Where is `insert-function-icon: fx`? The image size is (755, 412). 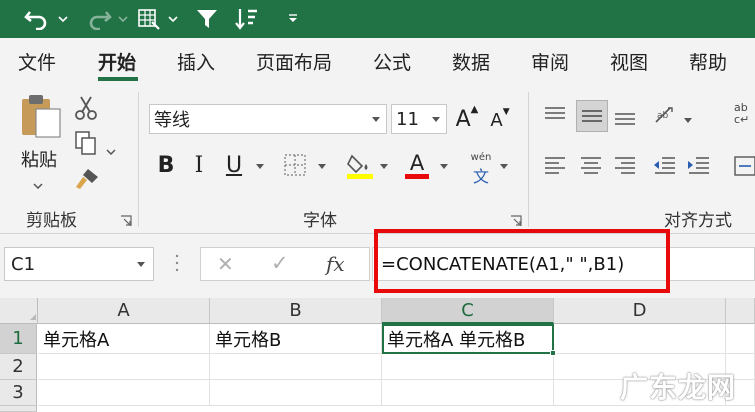
insert-function-icon: fx is located at coordinates (335, 264).